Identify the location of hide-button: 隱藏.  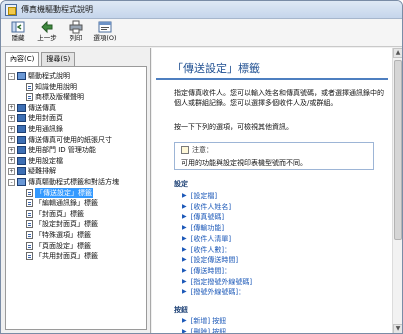
(18, 33).